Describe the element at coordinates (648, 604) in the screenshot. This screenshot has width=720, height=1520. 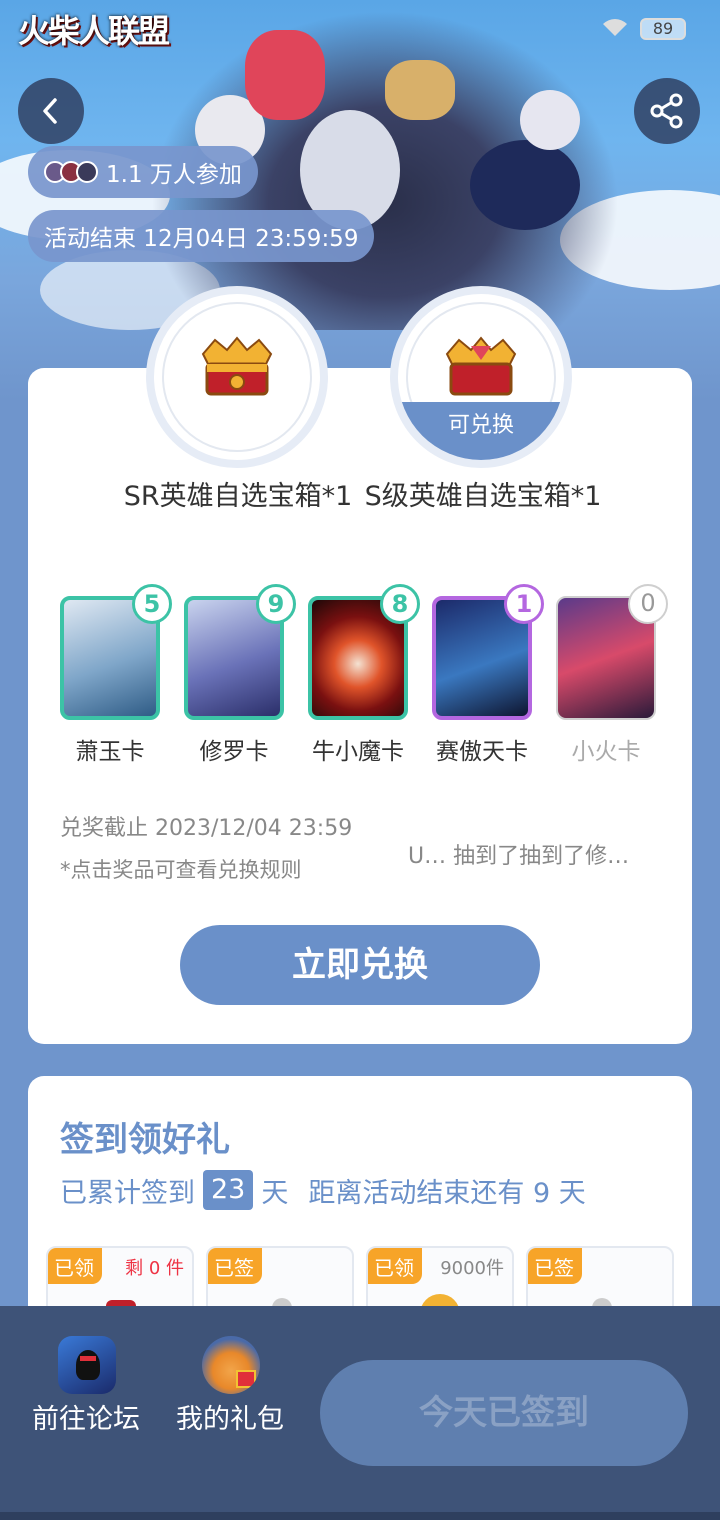
I see `card-count-badge: 0` at that location.